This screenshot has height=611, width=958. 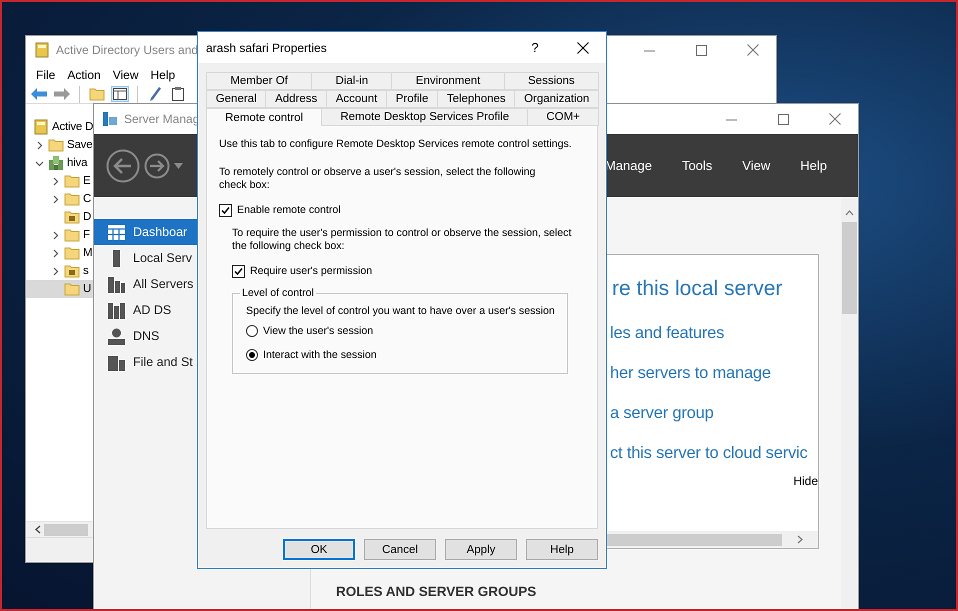 I want to click on welcome-heading: re this local server, so click(x=698, y=289).